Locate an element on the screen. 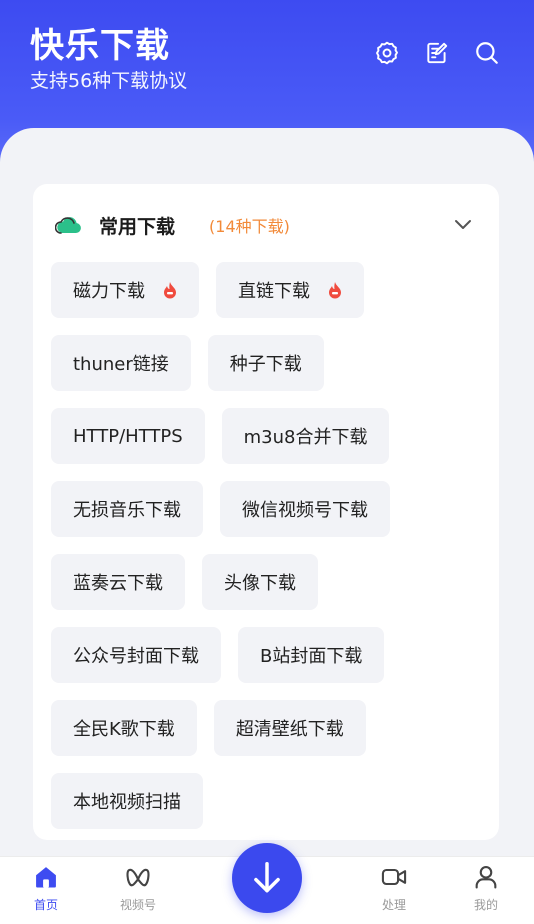  edit-note-icon is located at coordinates (437, 53).